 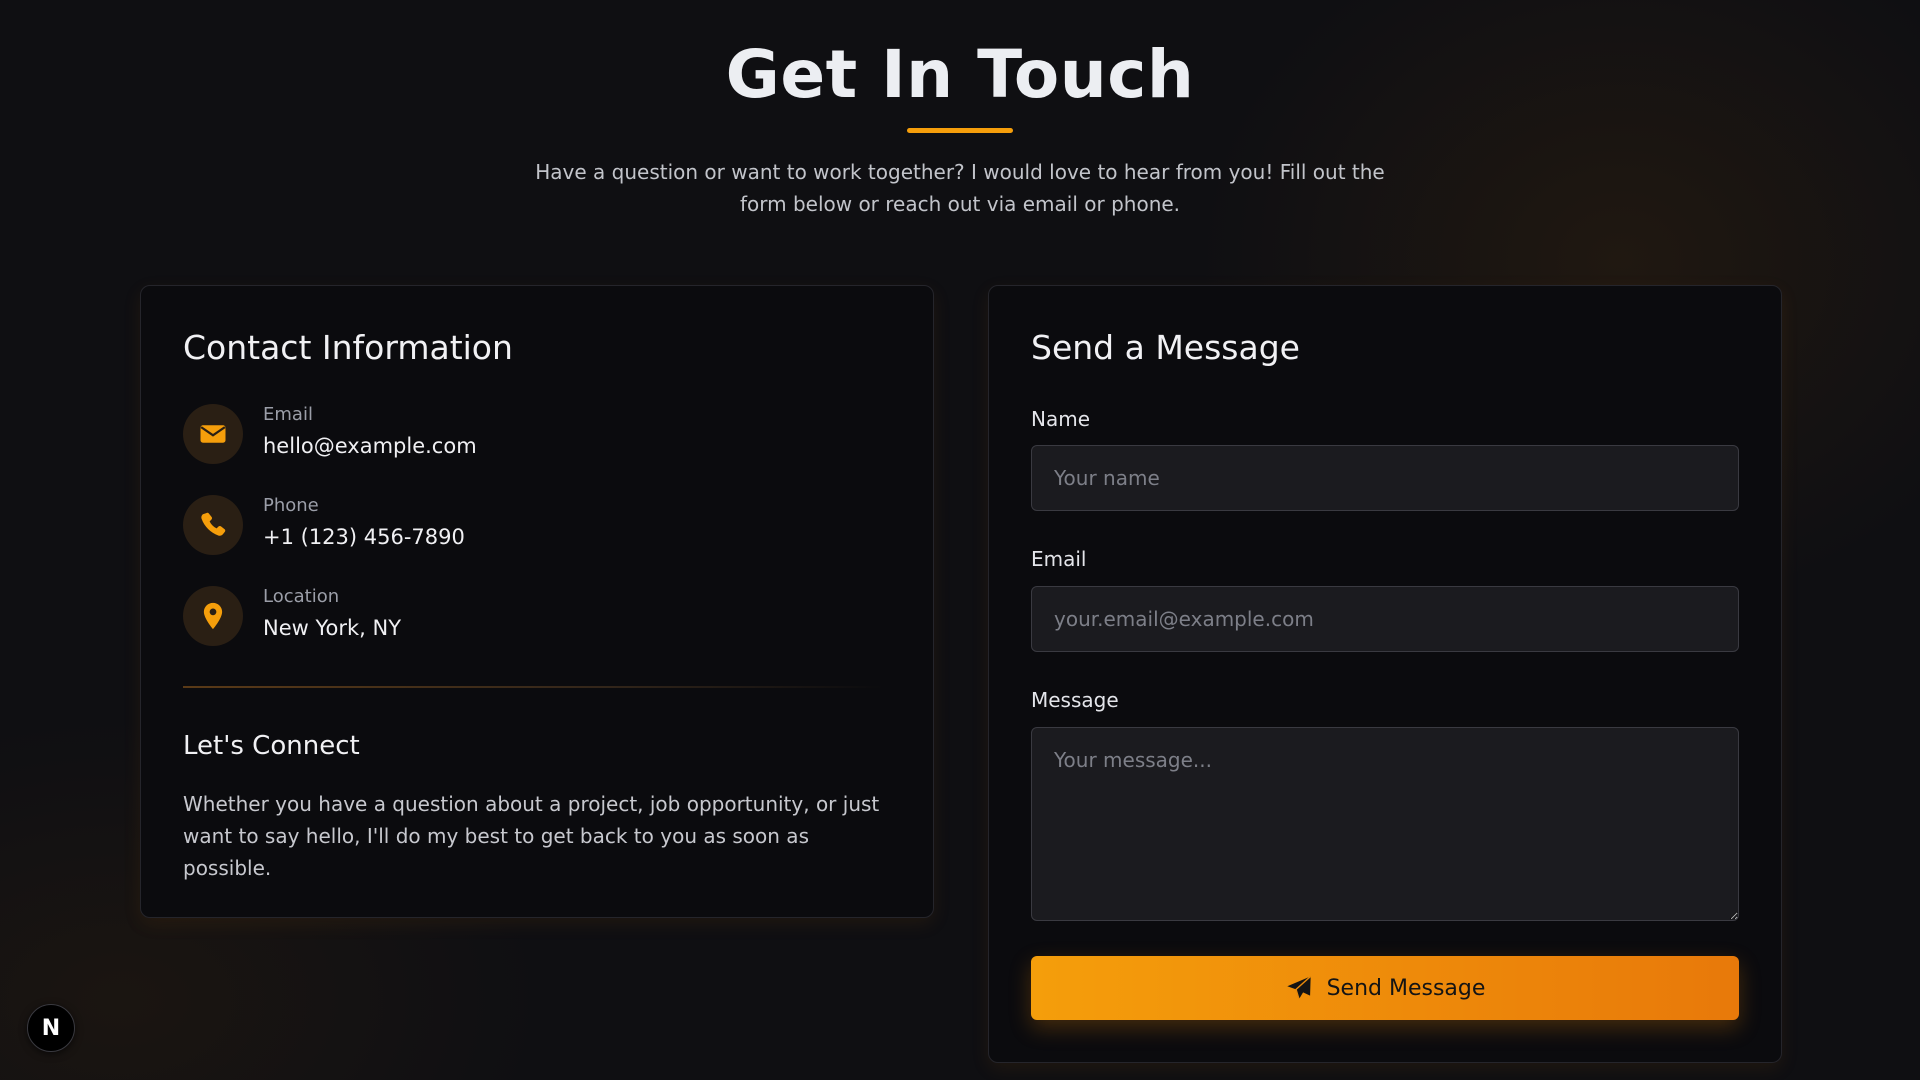 I want to click on map-pin-icon, so click(x=213, y=616).